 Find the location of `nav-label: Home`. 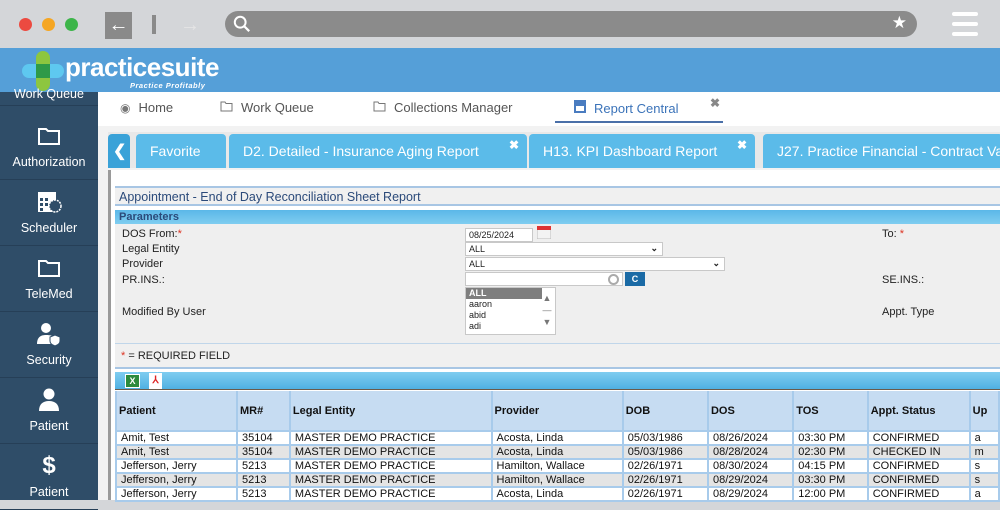

nav-label: Home is located at coordinates (156, 107).